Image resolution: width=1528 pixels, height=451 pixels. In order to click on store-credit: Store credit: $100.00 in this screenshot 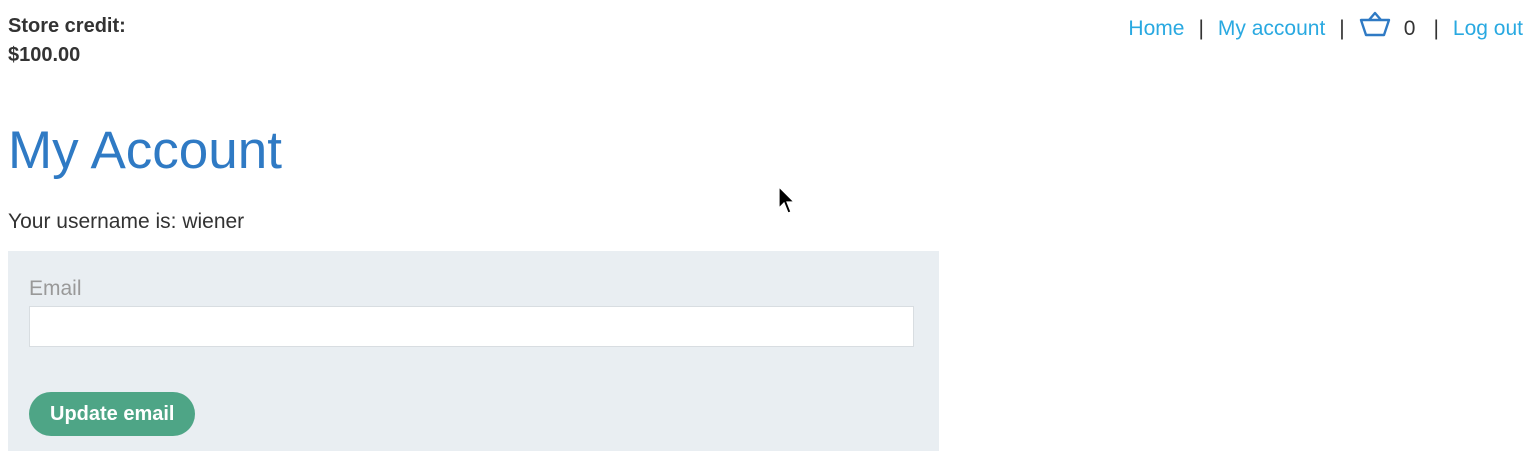, I will do `click(67, 41)`.